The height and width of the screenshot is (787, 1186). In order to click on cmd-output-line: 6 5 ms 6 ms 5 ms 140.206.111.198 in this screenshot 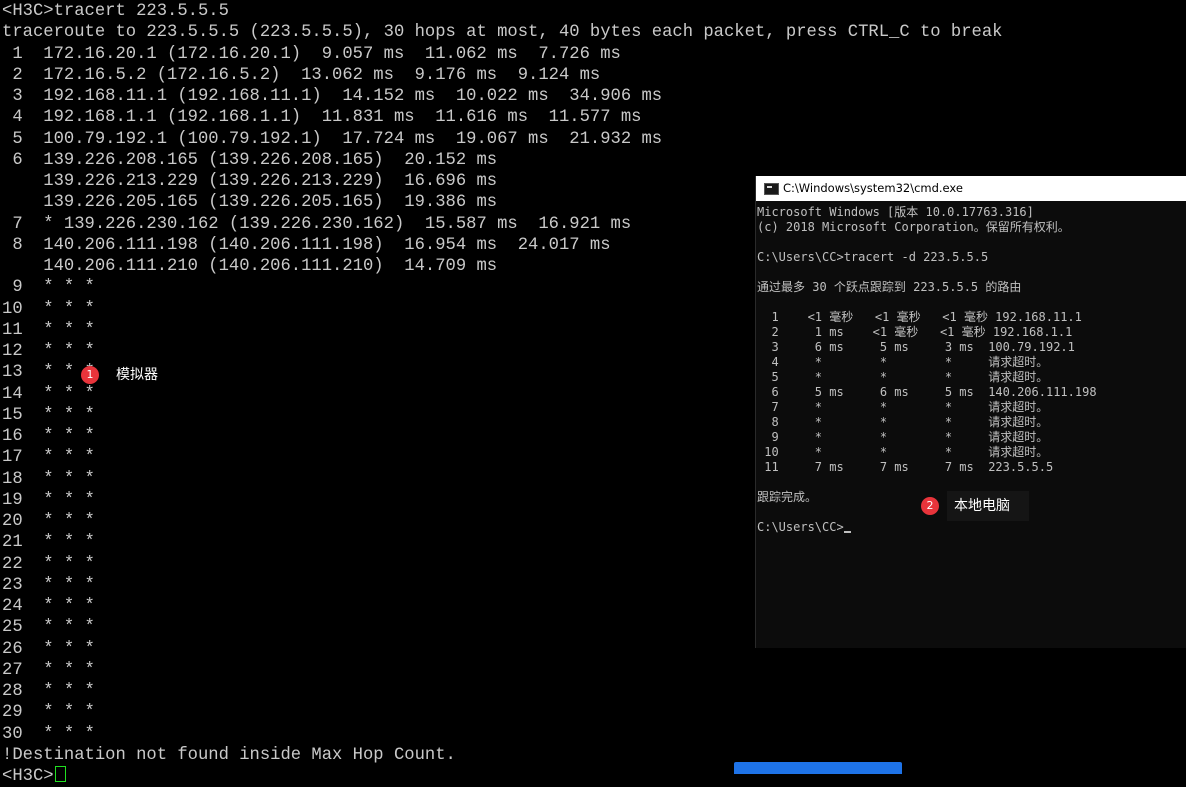, I will do `click(927, 392)`.